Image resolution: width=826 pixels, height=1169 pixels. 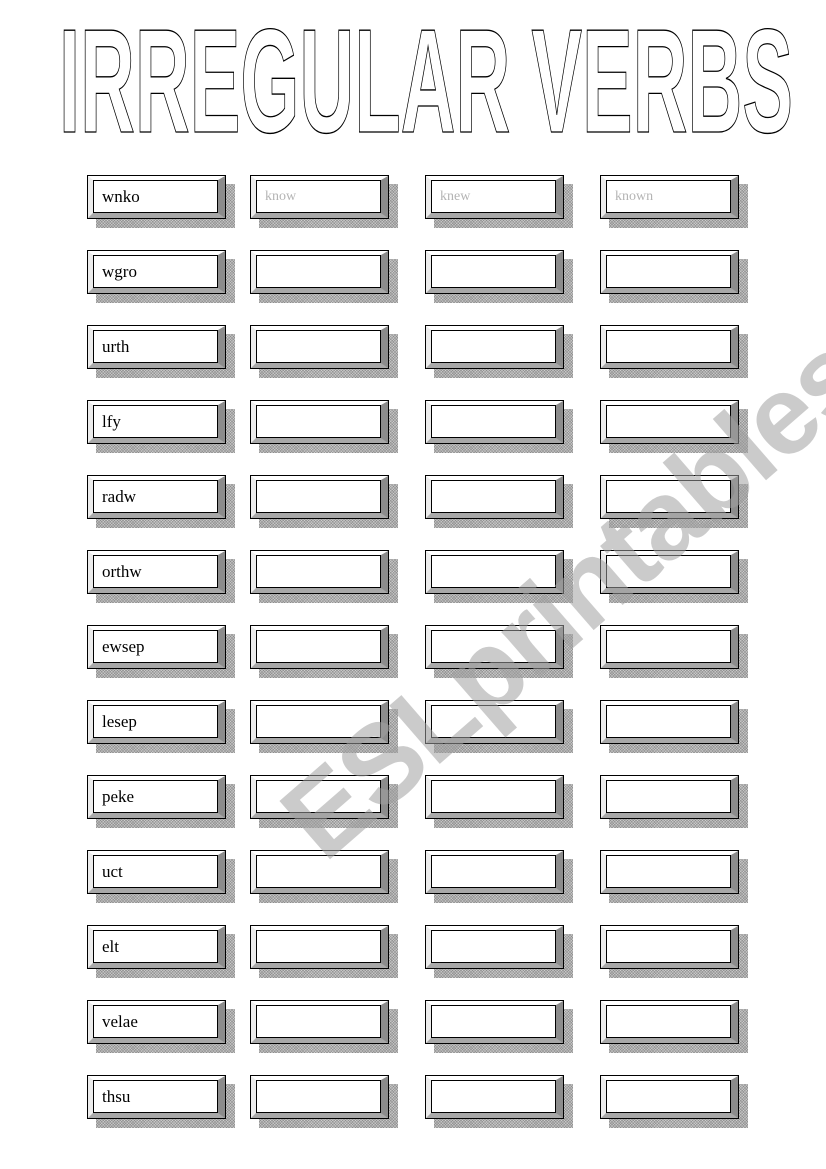 What do you see at coordinates (161, 201) in the screenshot?
I see `scrambled-word-box: wnko` at bounding box center [161, 201].